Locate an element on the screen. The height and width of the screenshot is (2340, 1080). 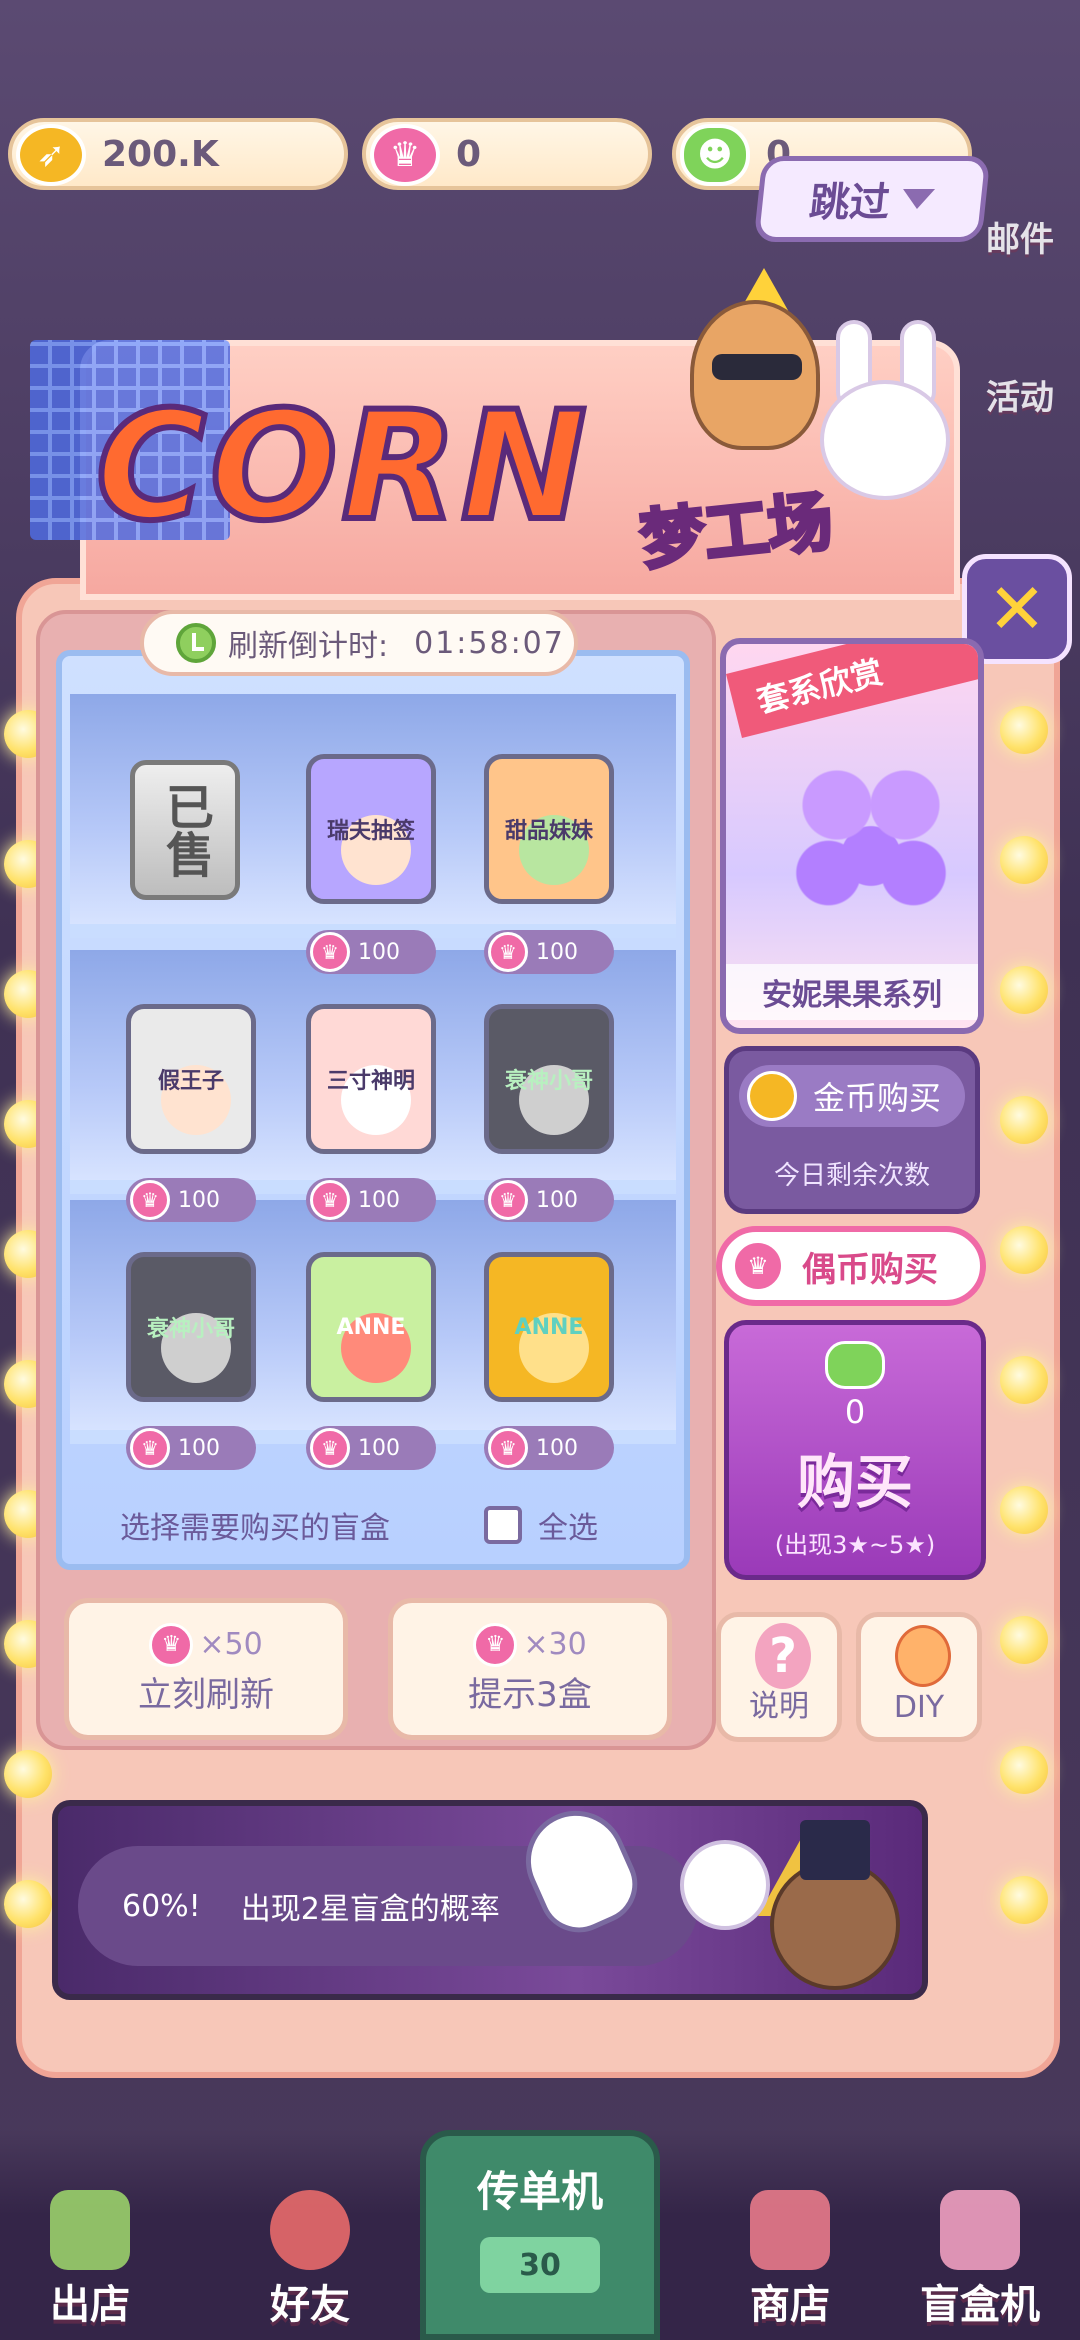
shop-icon is located at coordinates (790, 2230).